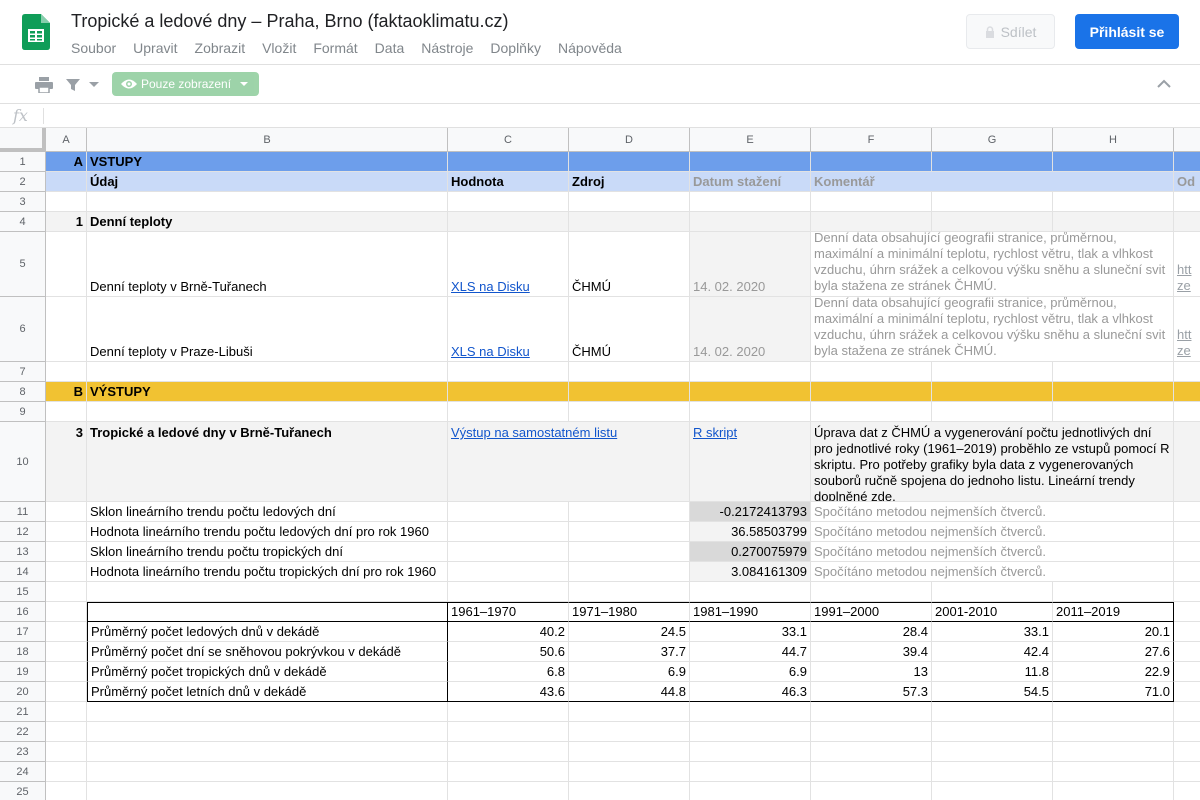  What do you see at coordinates (94, 84) in the screenshot?
I see `filter-dropdown-icon` at bounding box center [94, 84].